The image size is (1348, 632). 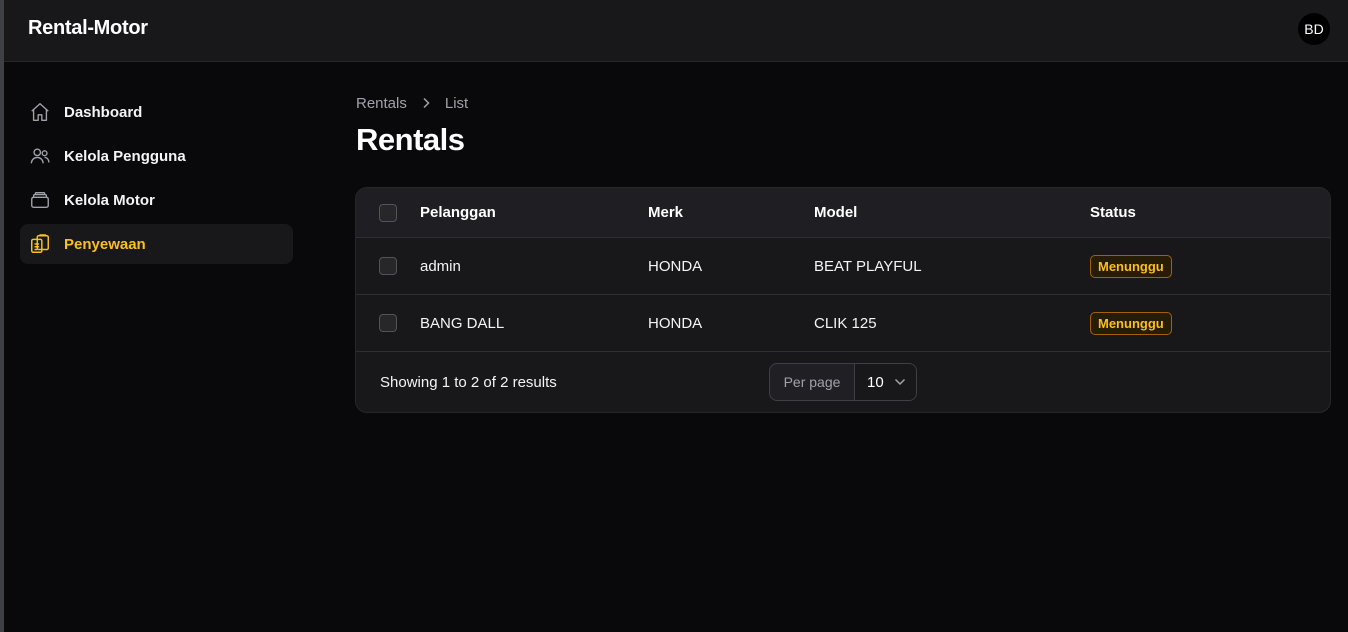 I want to click on main-content: Rentals List Rentals, so click(x=412, y=125).